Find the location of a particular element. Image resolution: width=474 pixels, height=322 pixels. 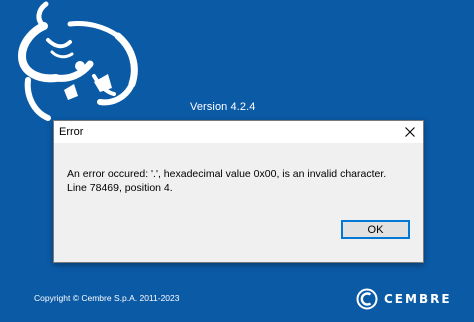

brand-logo: CEMBRE is located at coordinates (404, 299).